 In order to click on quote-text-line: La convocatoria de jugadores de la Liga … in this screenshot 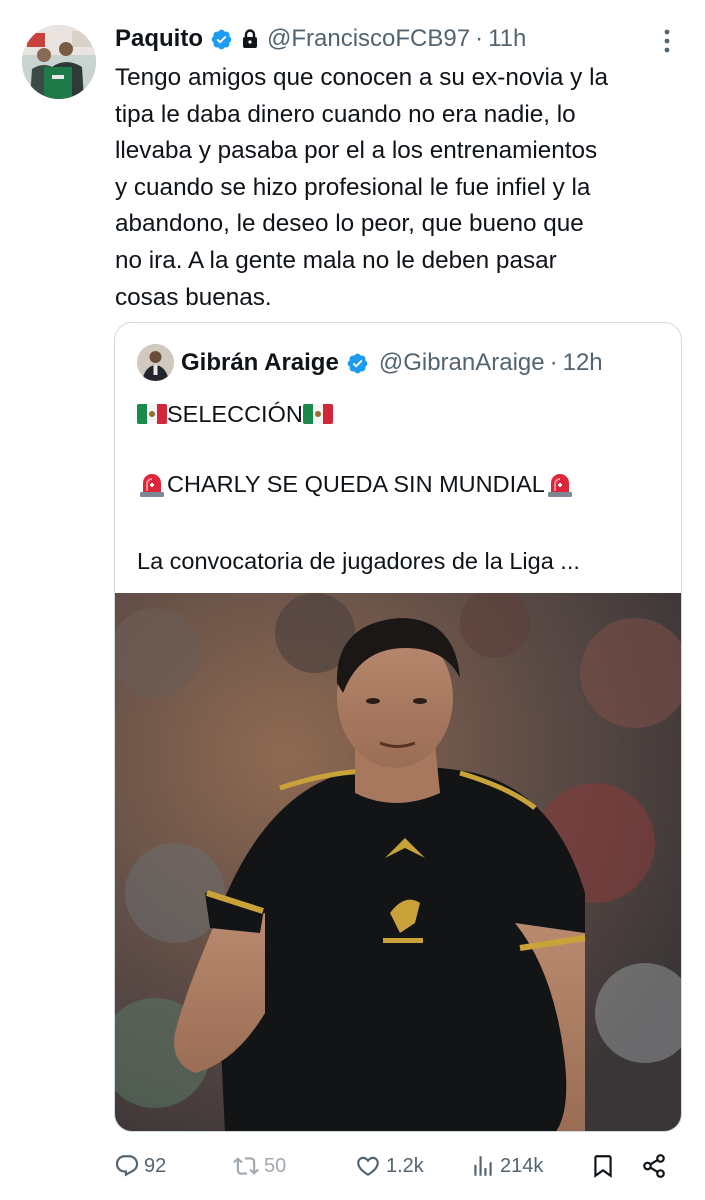, I will do `click(358, 561)`.